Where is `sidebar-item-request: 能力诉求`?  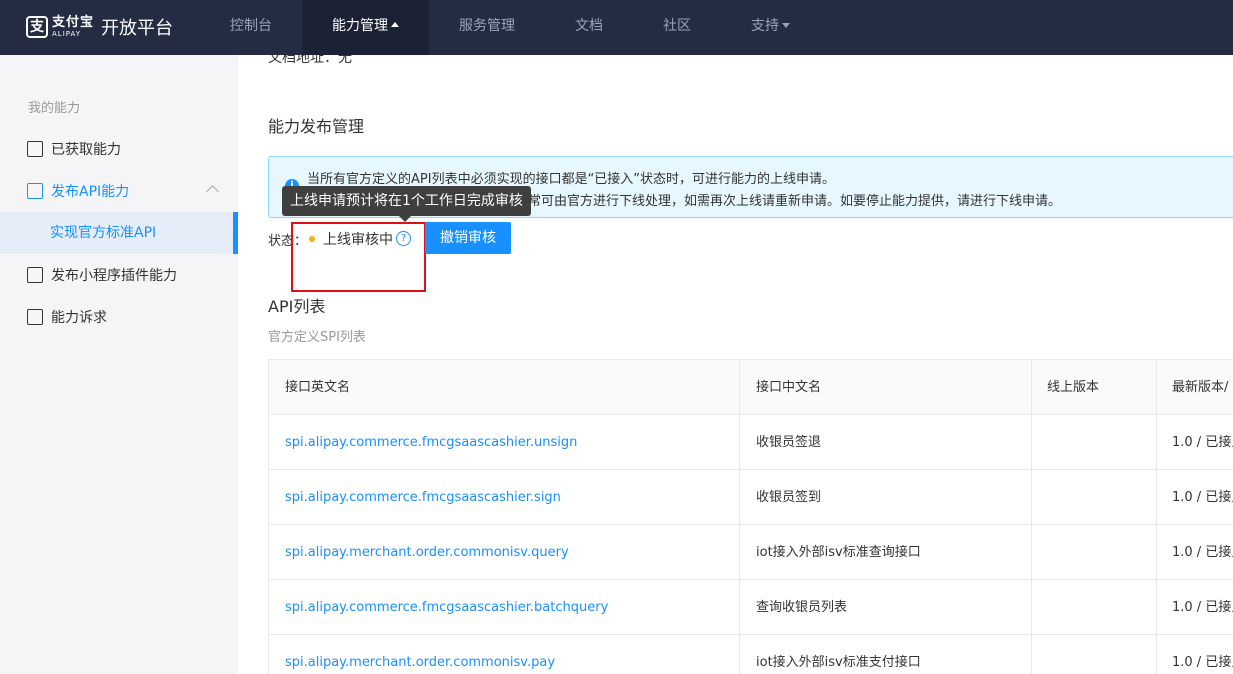 sidebar-item-request: 能力诉求 is located at coordinates (119, 317).